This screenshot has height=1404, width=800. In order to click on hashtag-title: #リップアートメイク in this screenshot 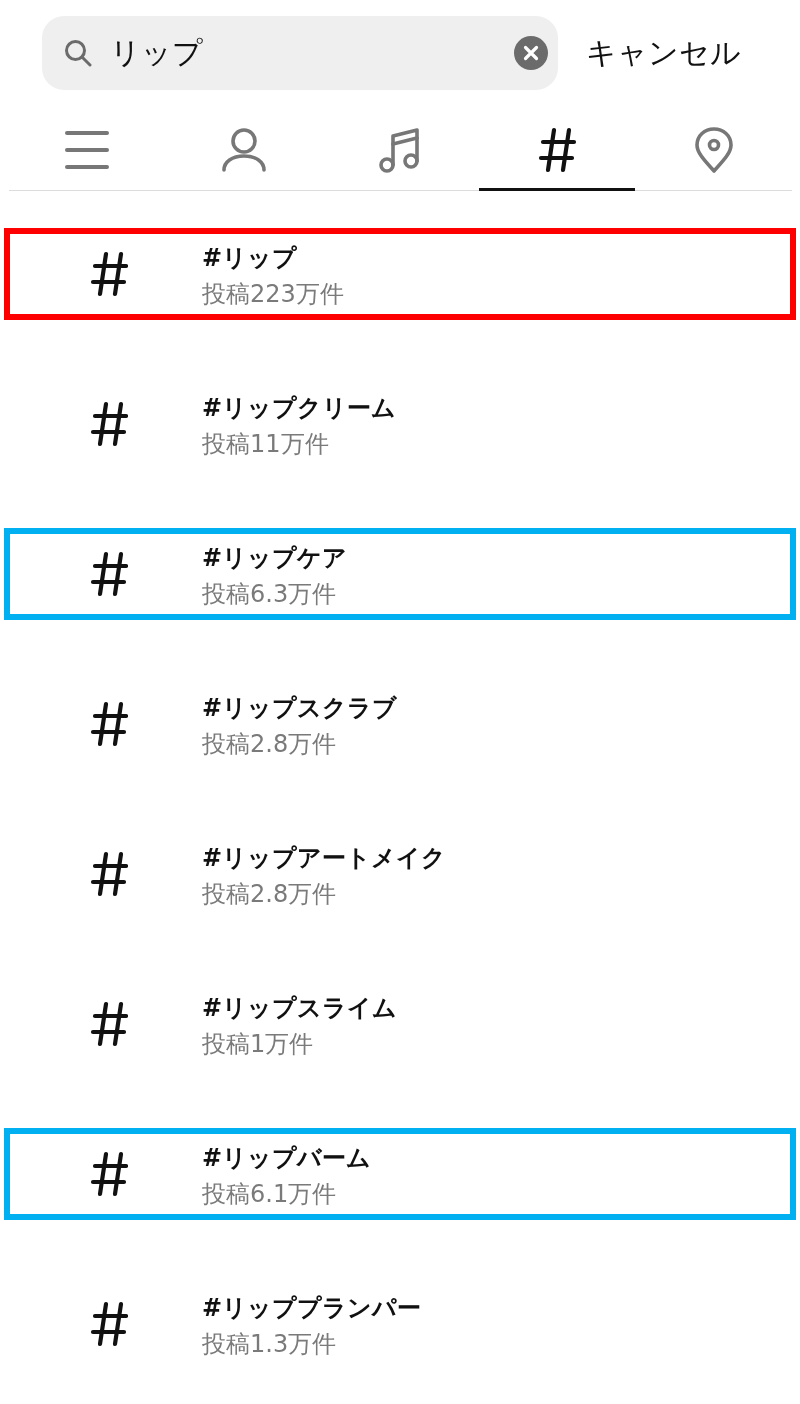, I will do `click(324, 858)`.